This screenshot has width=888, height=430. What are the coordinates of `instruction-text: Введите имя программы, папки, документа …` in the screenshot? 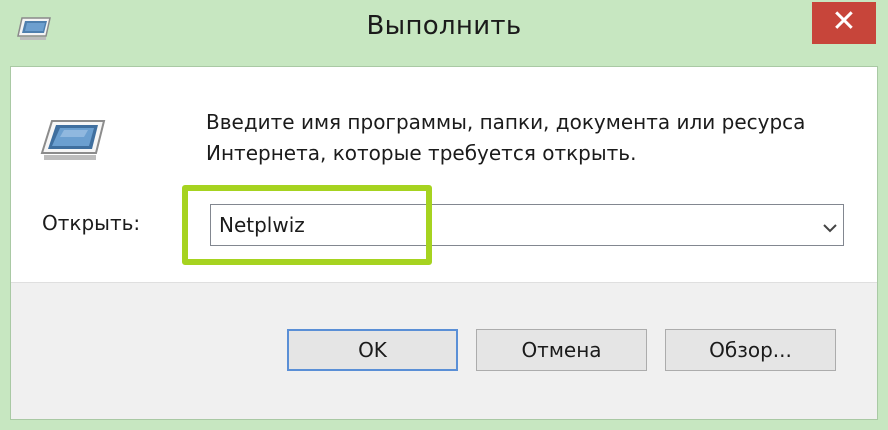 It's located at (536, 138).